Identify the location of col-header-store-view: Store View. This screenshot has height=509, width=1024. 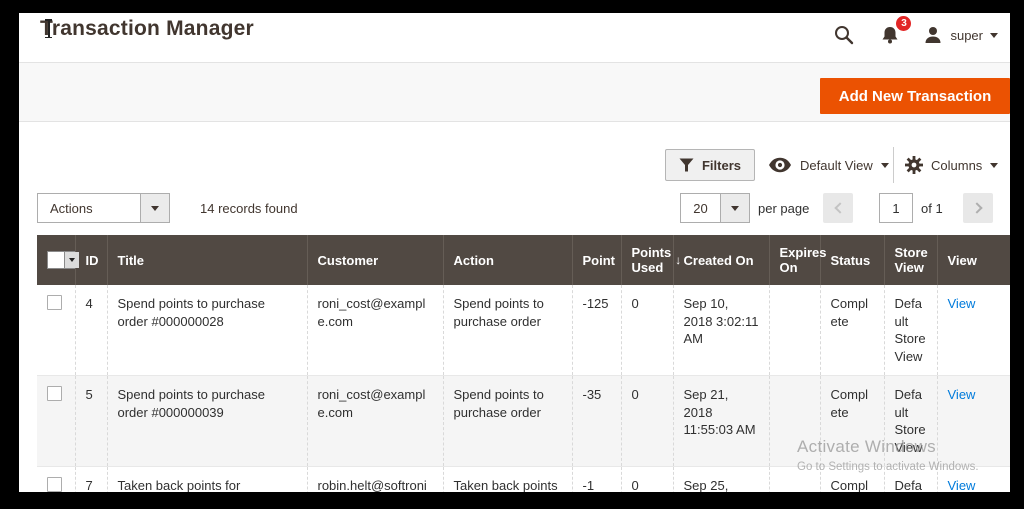
(910, 260).